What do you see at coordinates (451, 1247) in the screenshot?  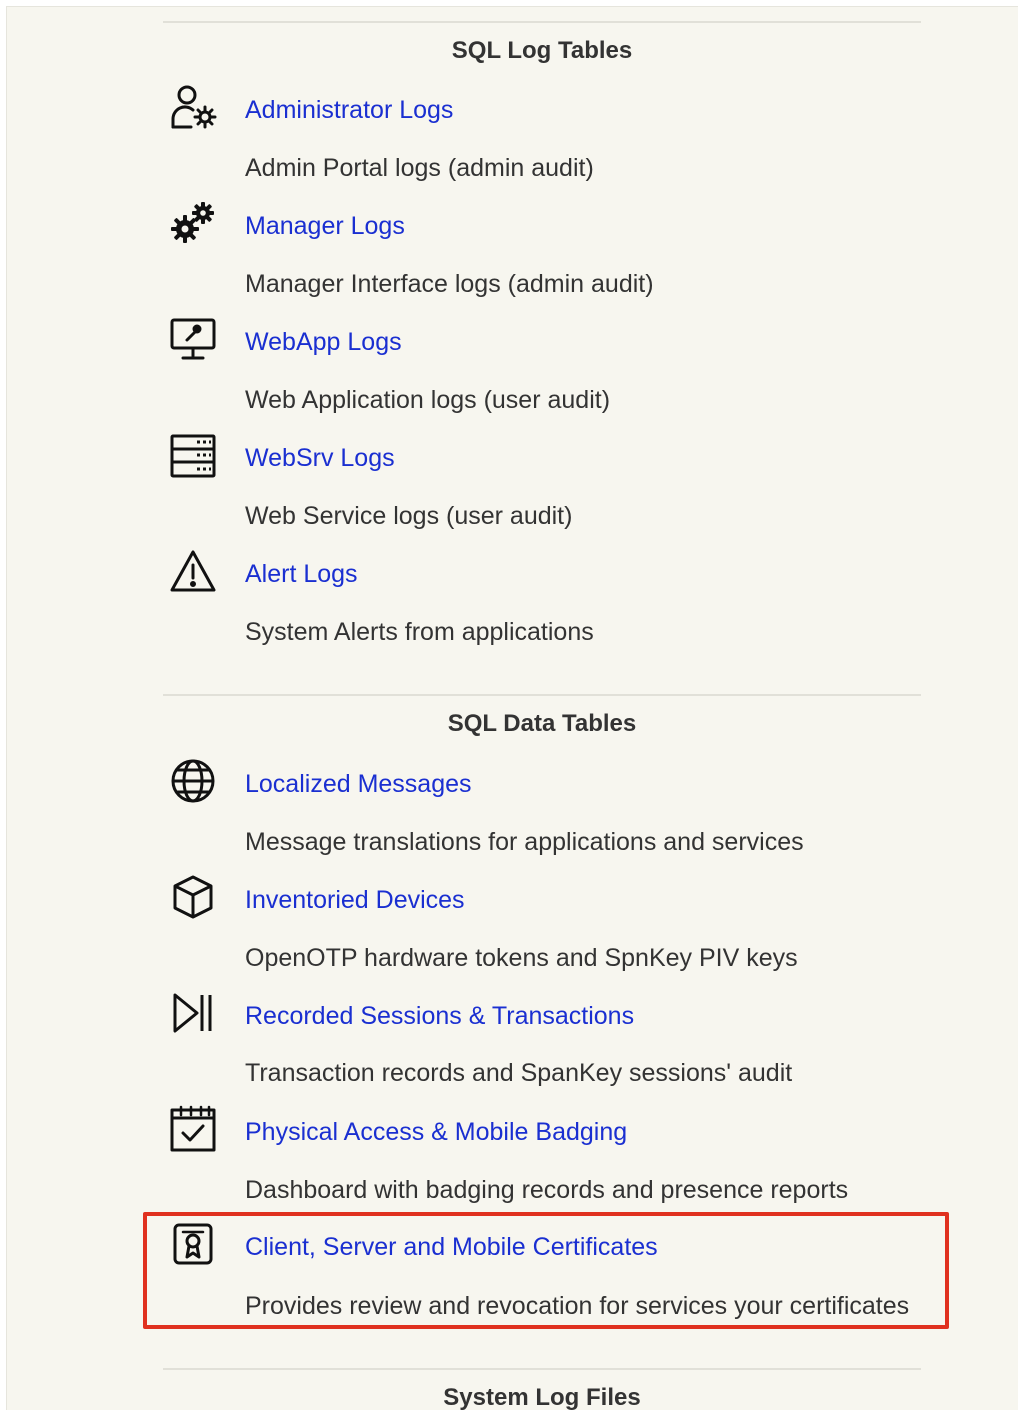 I see `client-server-mobile-certificates-link: Client, Server and Mobile Certificates` at bounding box center [451, 1247].